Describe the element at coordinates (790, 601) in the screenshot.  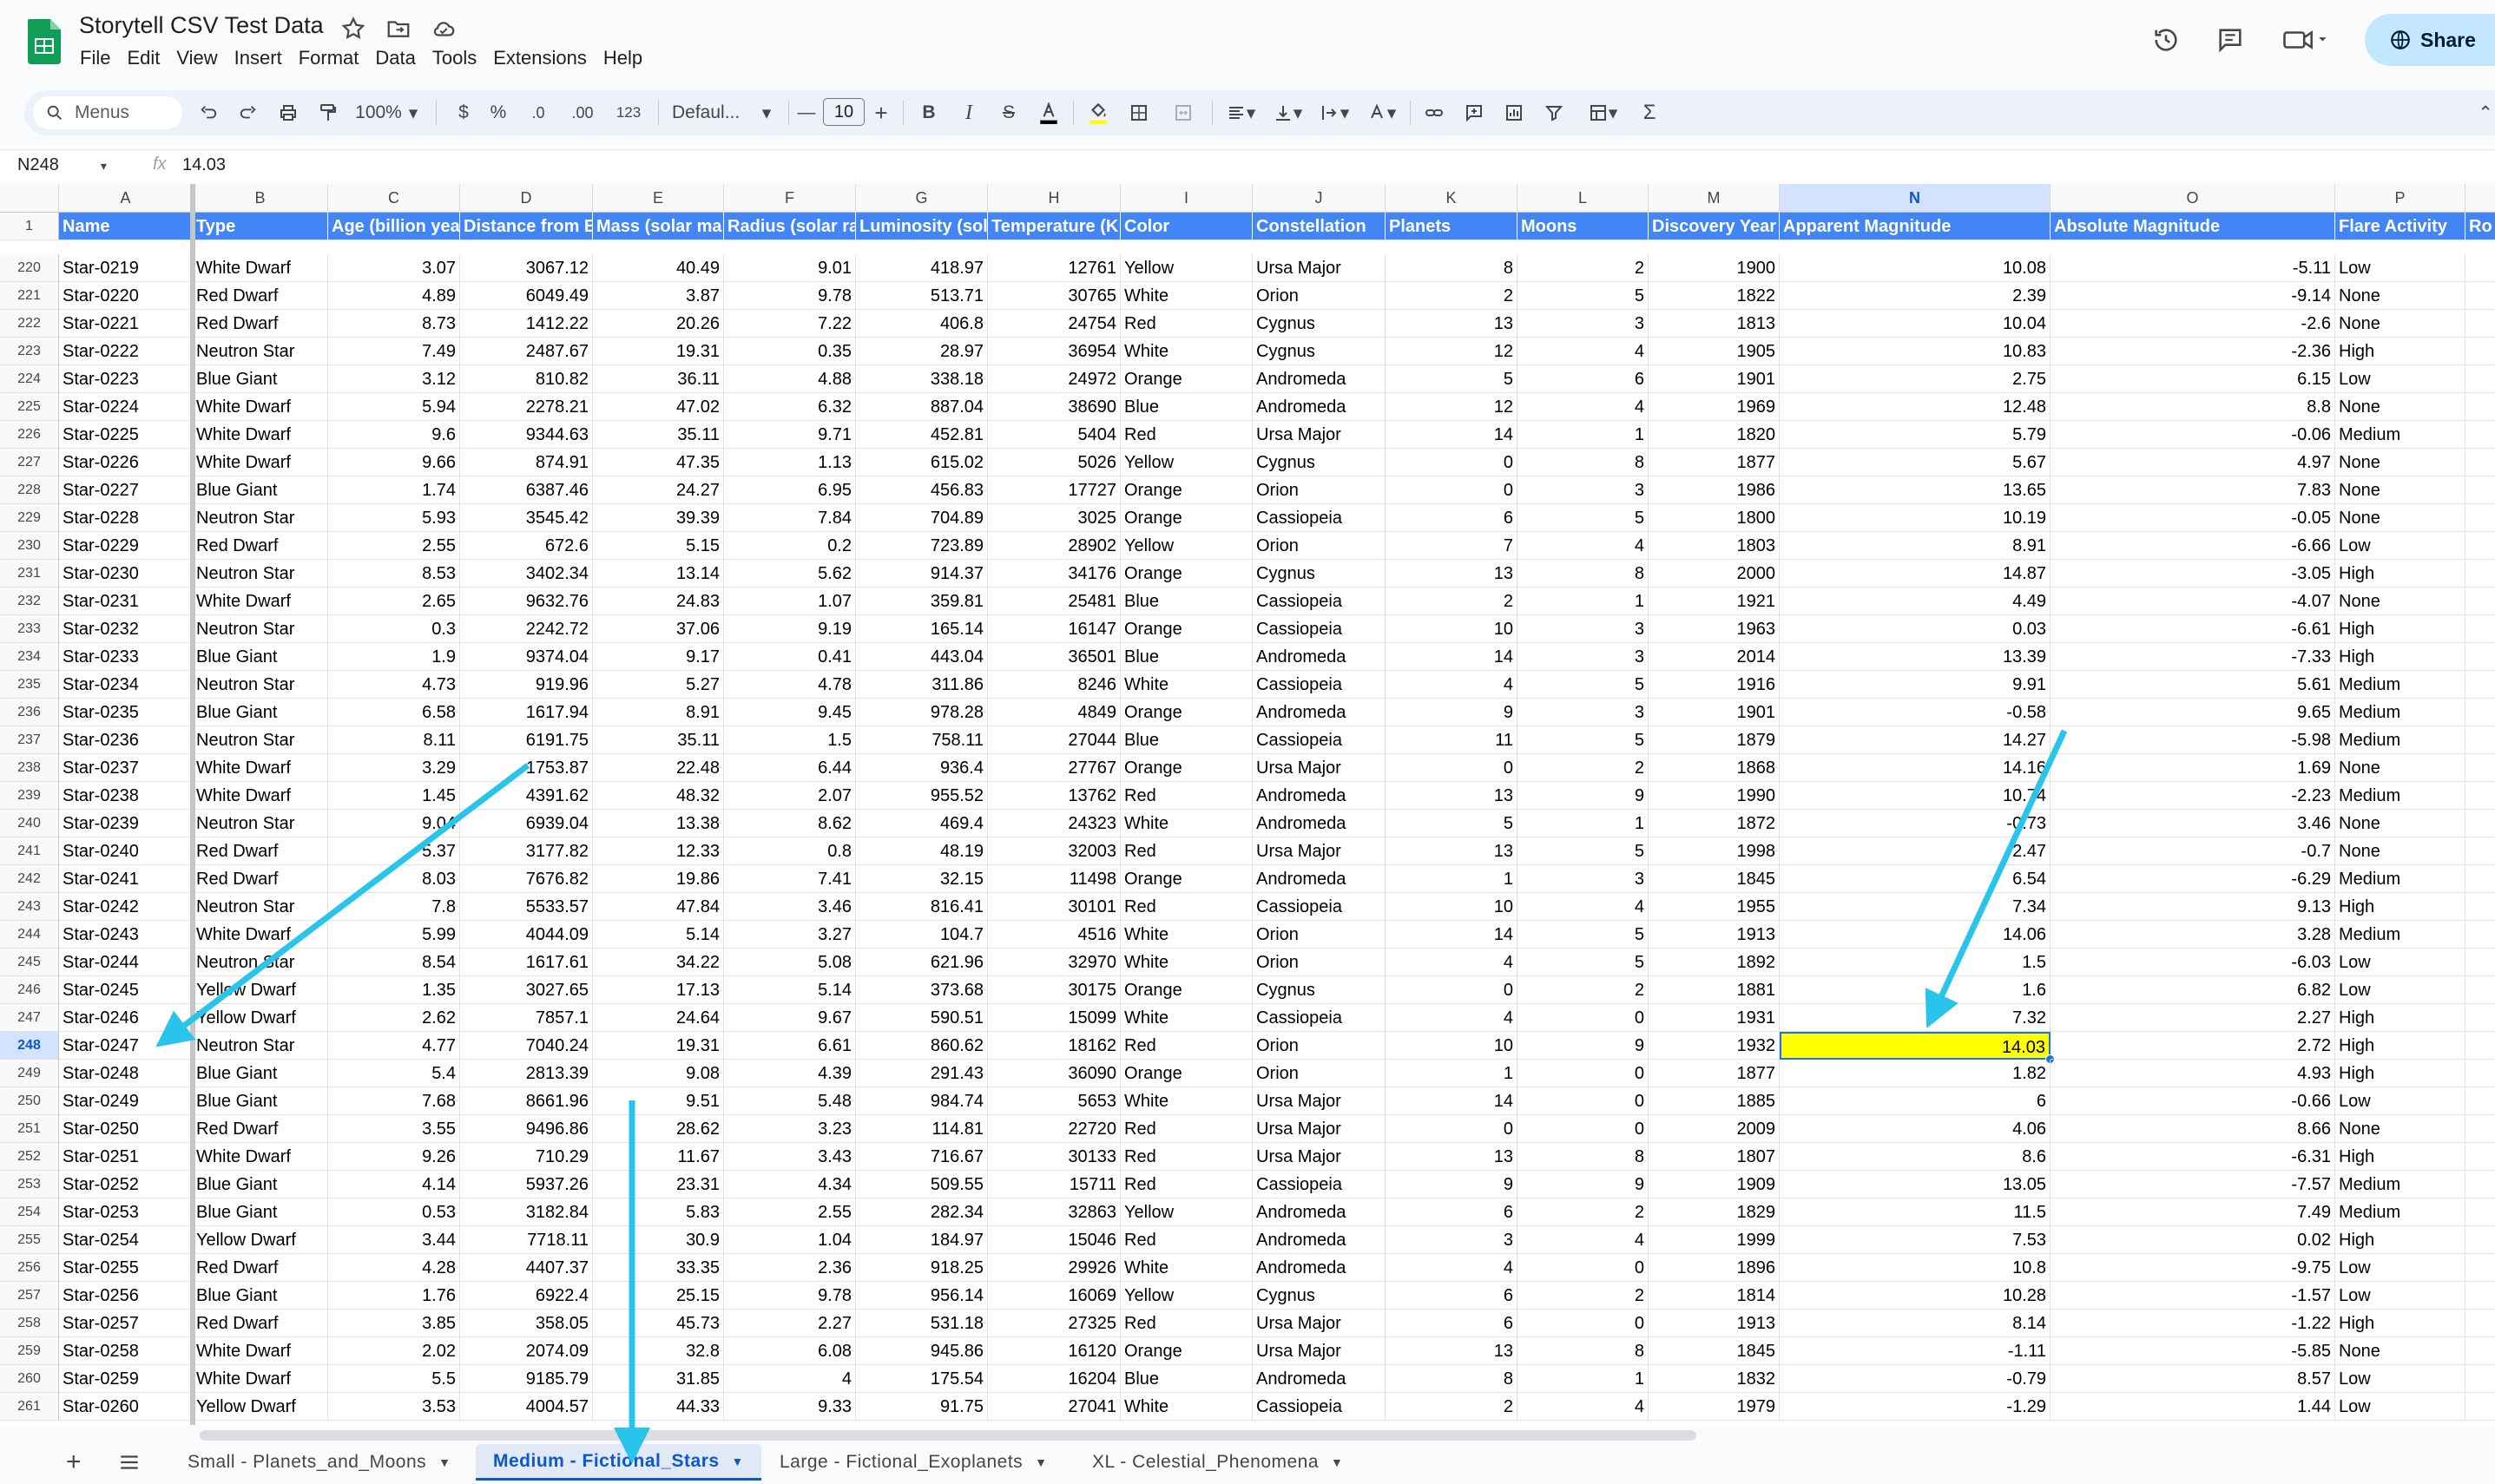
I see `table-cell: 1.07` at that location.